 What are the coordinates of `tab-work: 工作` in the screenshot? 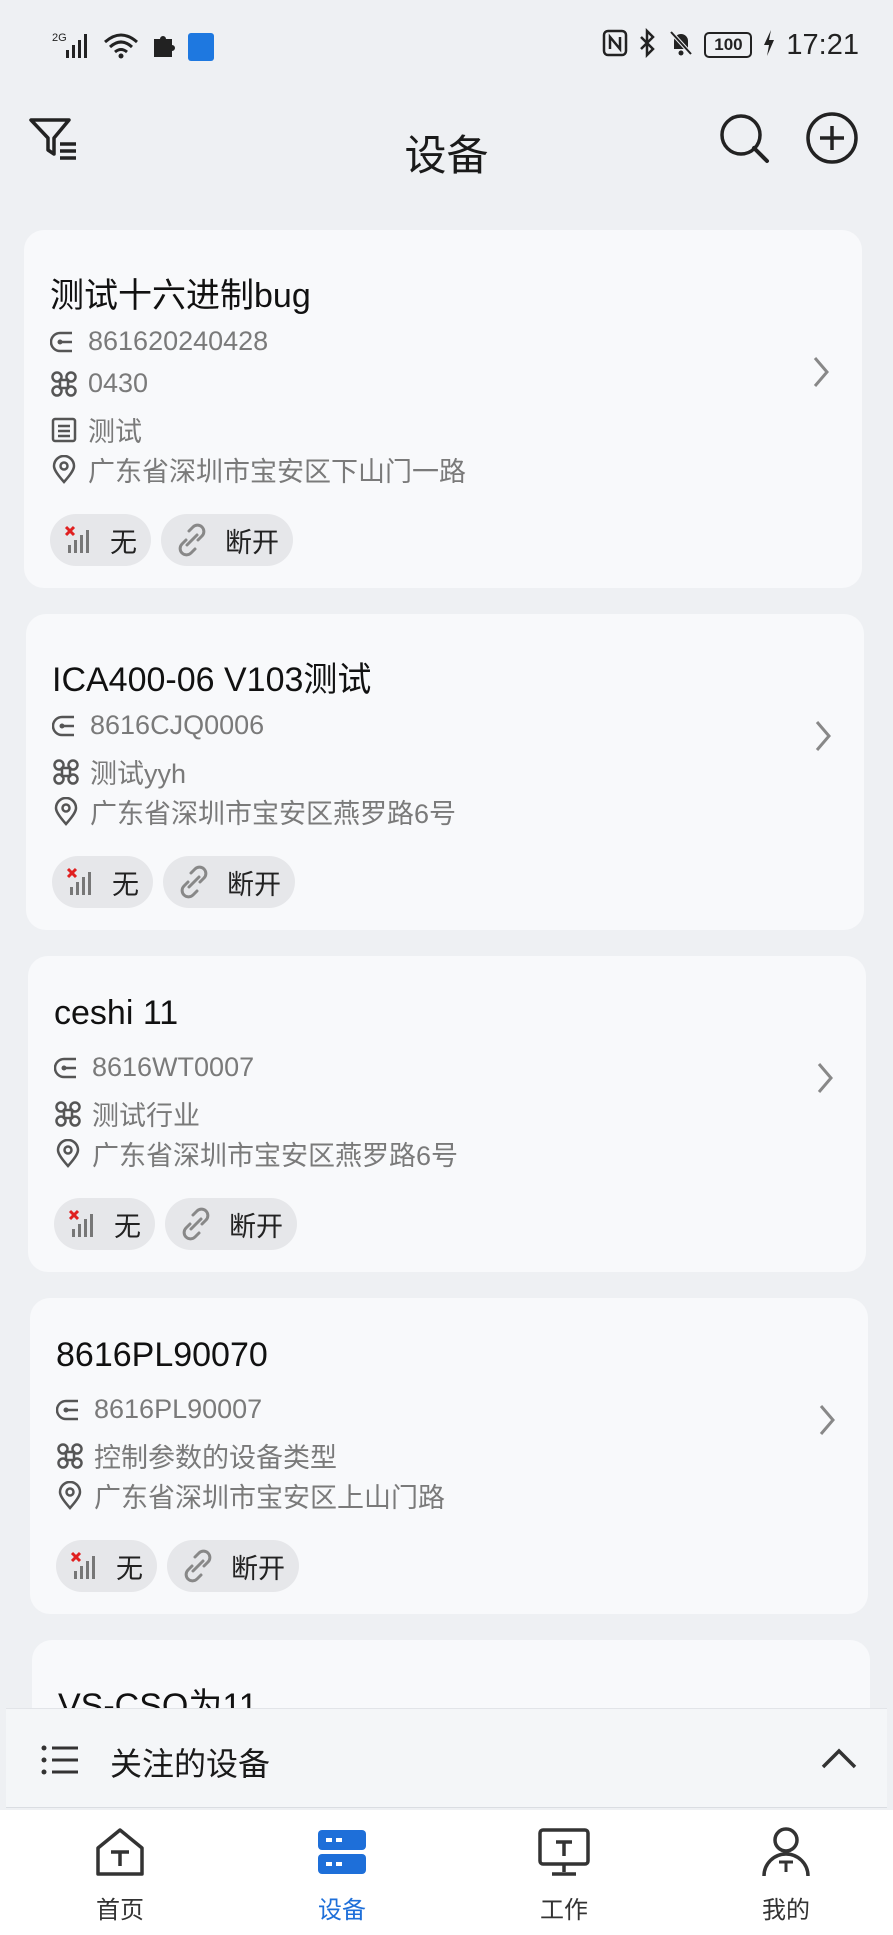 It's located at (564, 1874).